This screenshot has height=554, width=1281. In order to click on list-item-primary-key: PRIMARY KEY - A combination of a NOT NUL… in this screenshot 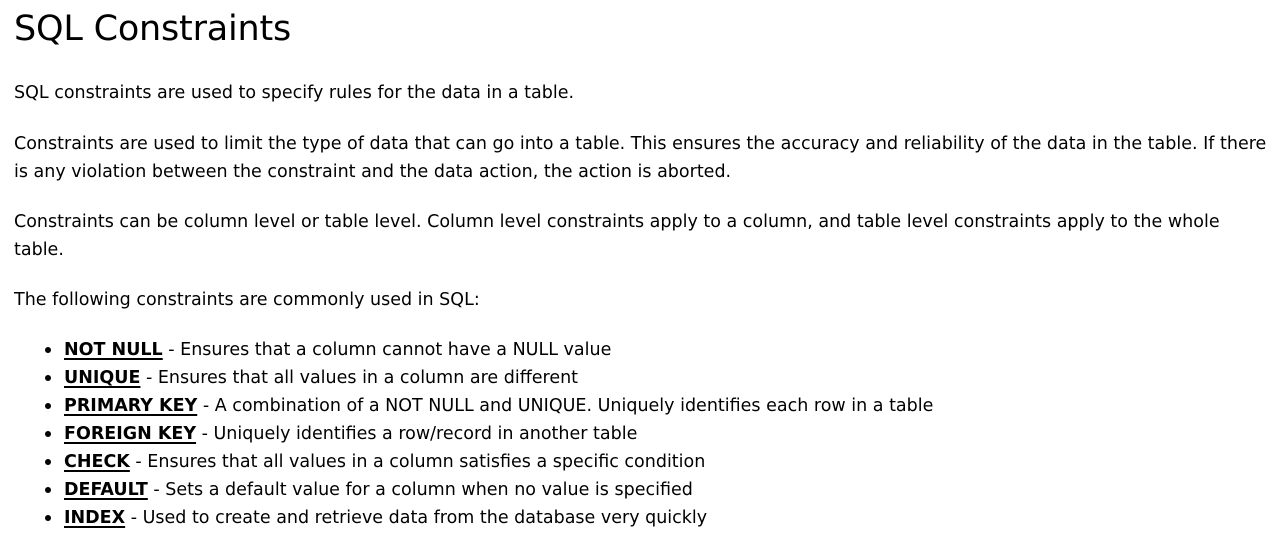, I will do `click(656, 406)`.